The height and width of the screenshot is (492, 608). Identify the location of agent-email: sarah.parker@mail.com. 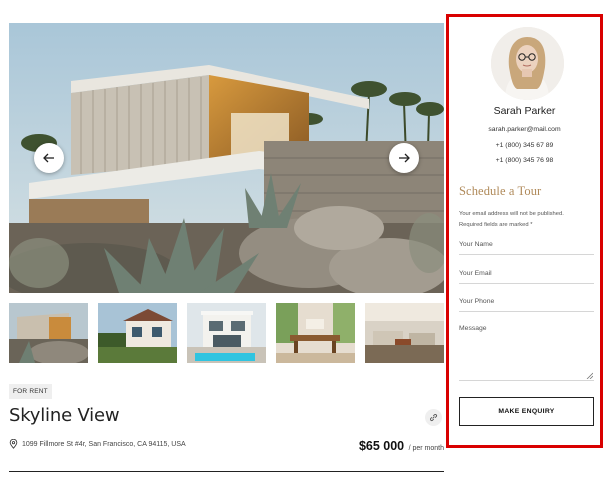
(524, 129).